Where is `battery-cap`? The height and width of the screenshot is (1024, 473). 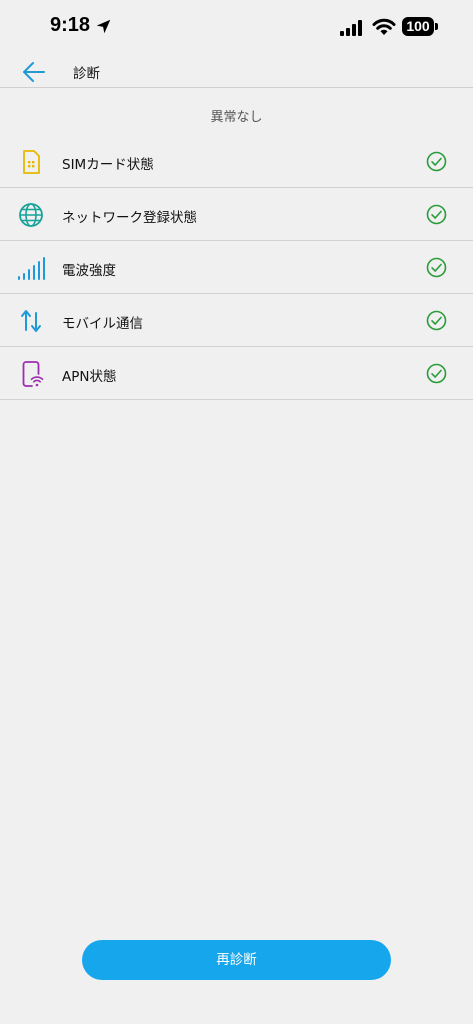 battery-cap is located at coordinates (436, 26).